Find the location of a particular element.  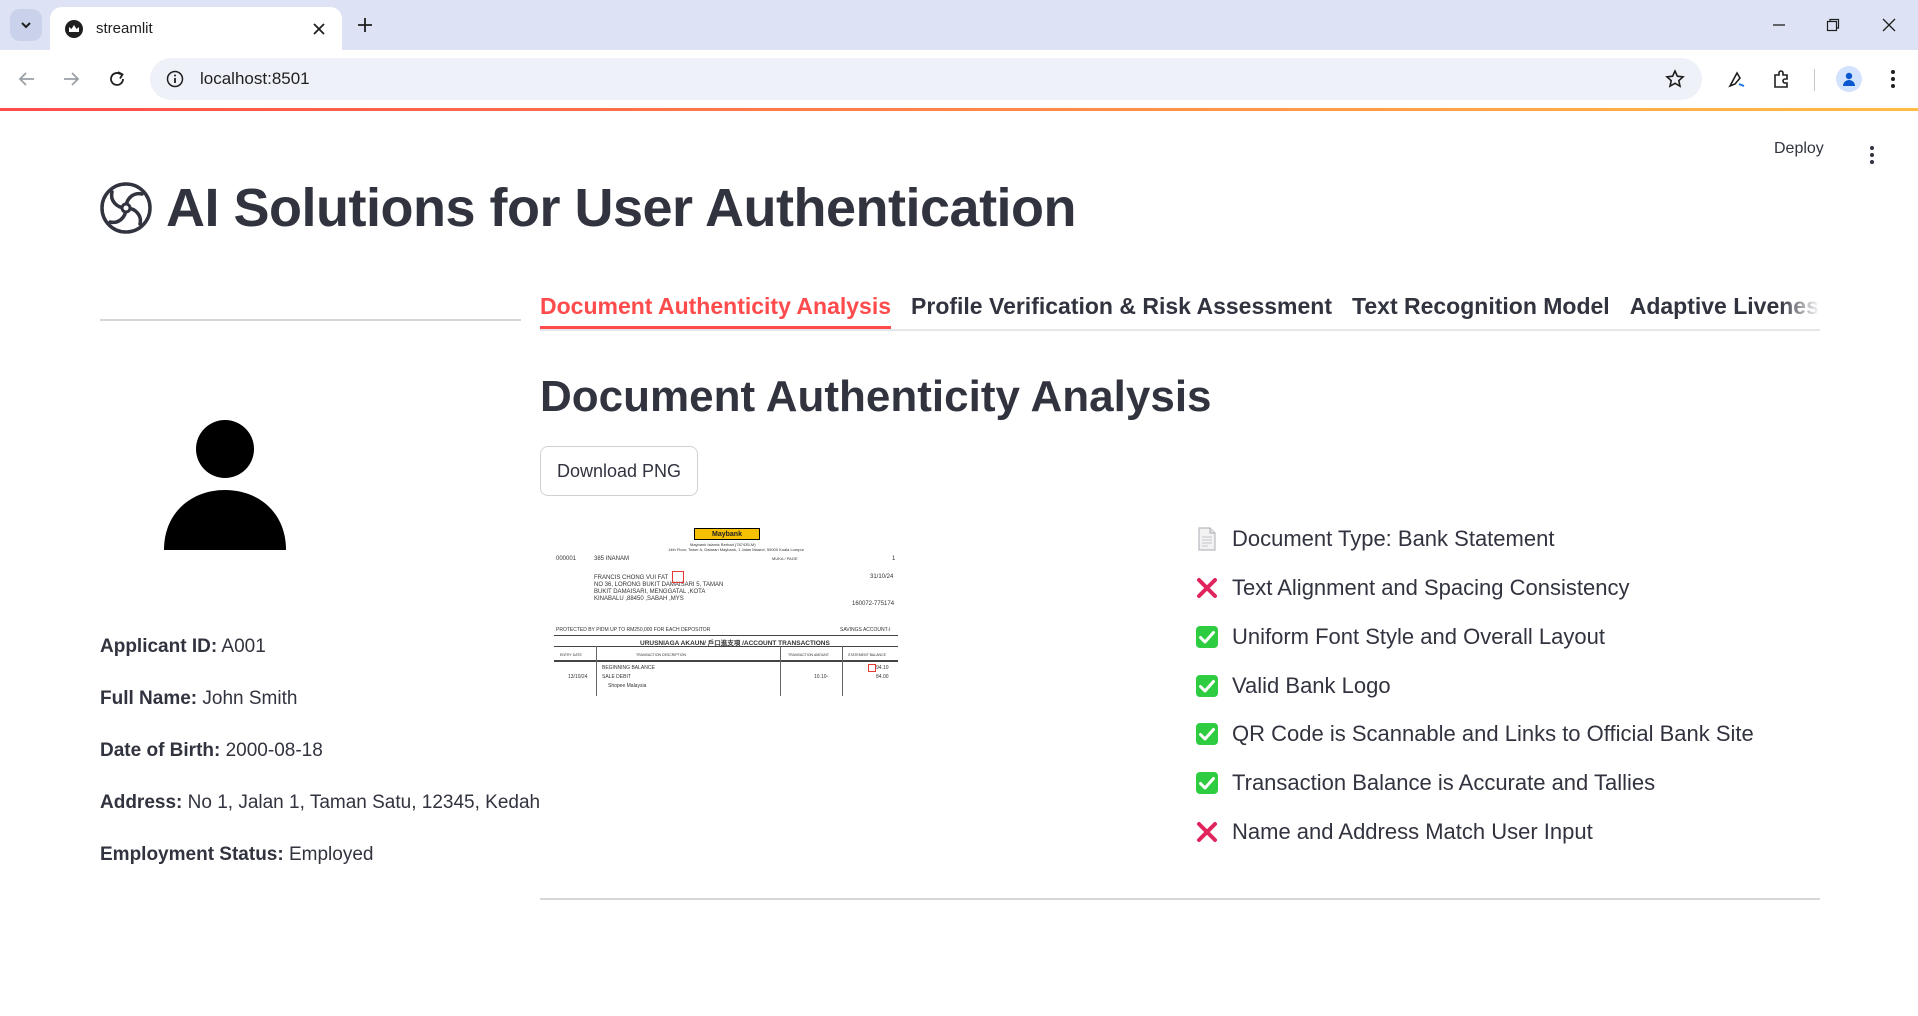

doc-col-desc: TRANSACTION DESCRIPTION is located at coordinates (661, 655).